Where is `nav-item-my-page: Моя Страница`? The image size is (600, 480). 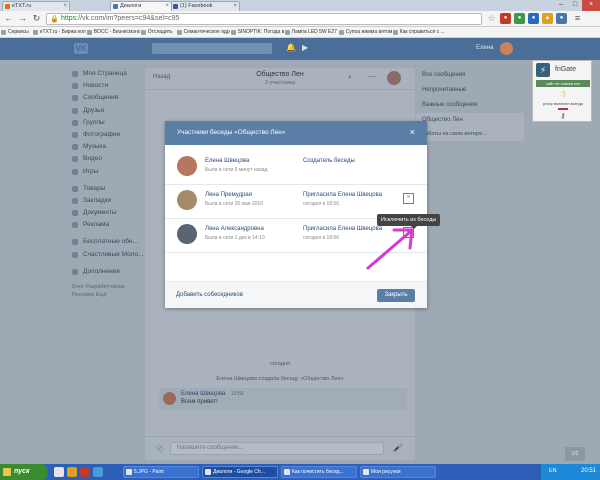
nav-item-my-page: Моя Страница is located at coordinates (113, 74).